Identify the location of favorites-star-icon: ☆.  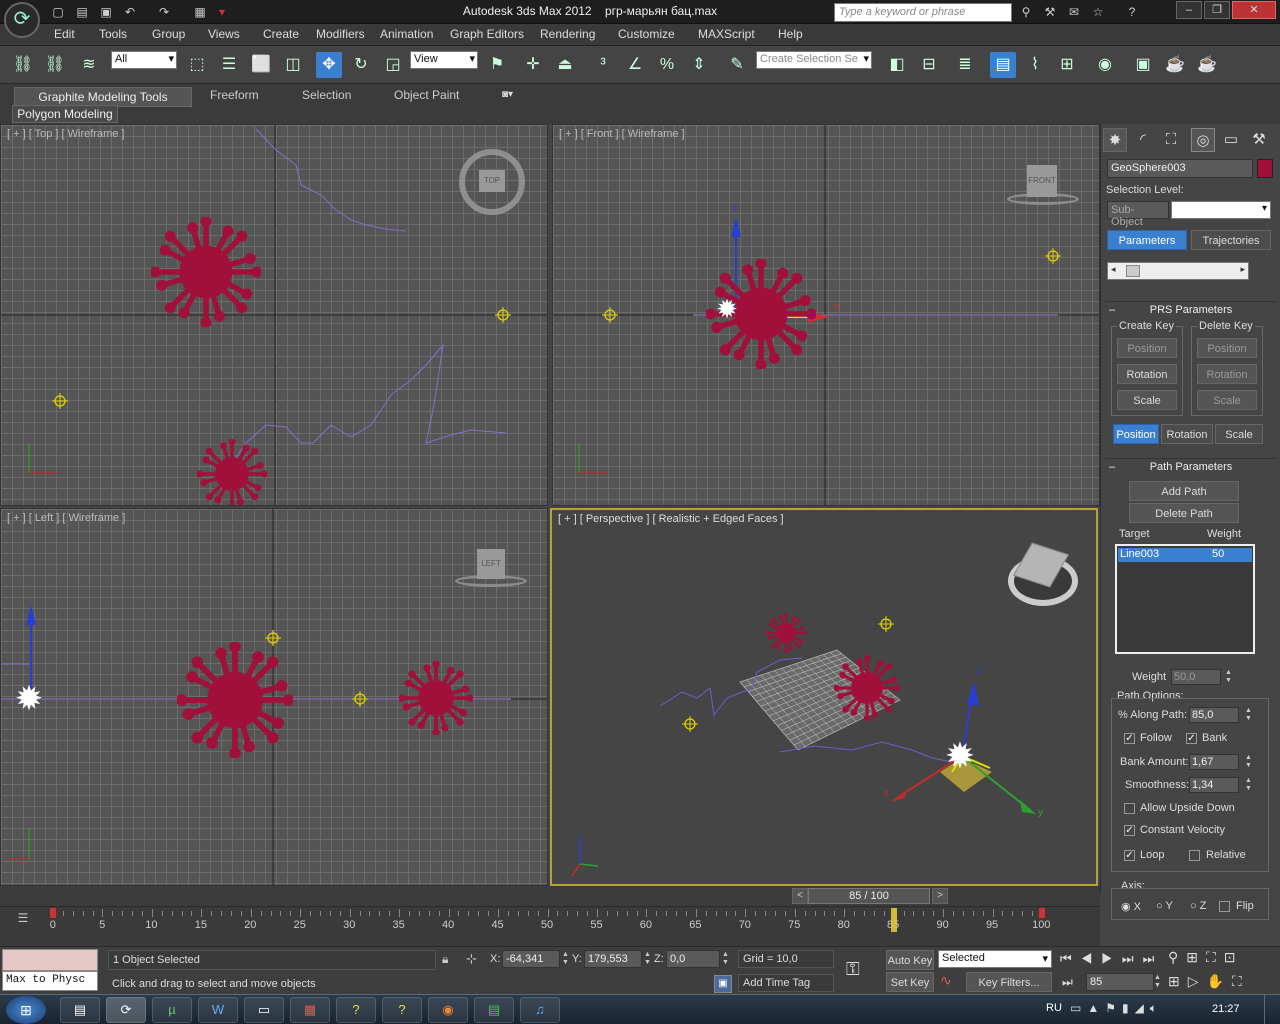
(1098, 12).